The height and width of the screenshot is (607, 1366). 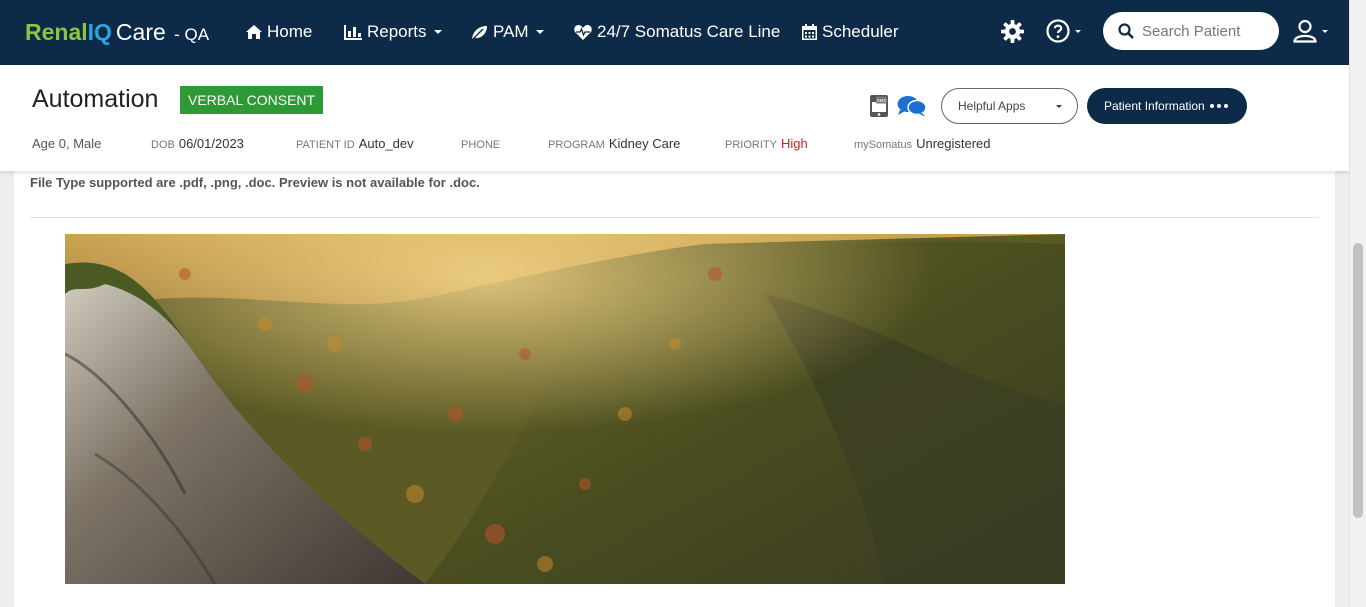 I want to click on bar-chart-icon, so click(x=353, y=32).